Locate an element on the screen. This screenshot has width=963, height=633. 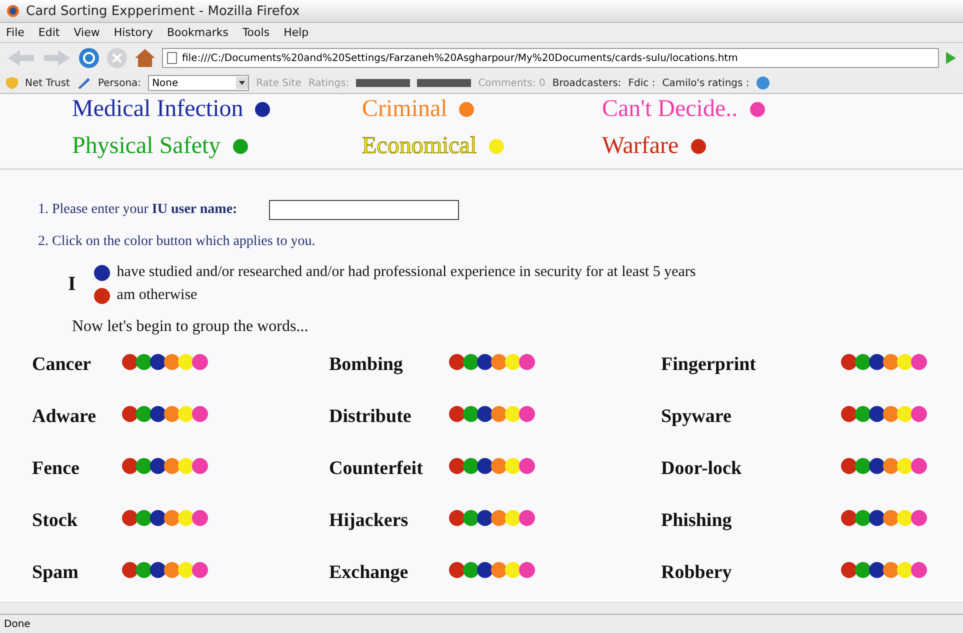
user-name-field is located at coordinates (364, 210).